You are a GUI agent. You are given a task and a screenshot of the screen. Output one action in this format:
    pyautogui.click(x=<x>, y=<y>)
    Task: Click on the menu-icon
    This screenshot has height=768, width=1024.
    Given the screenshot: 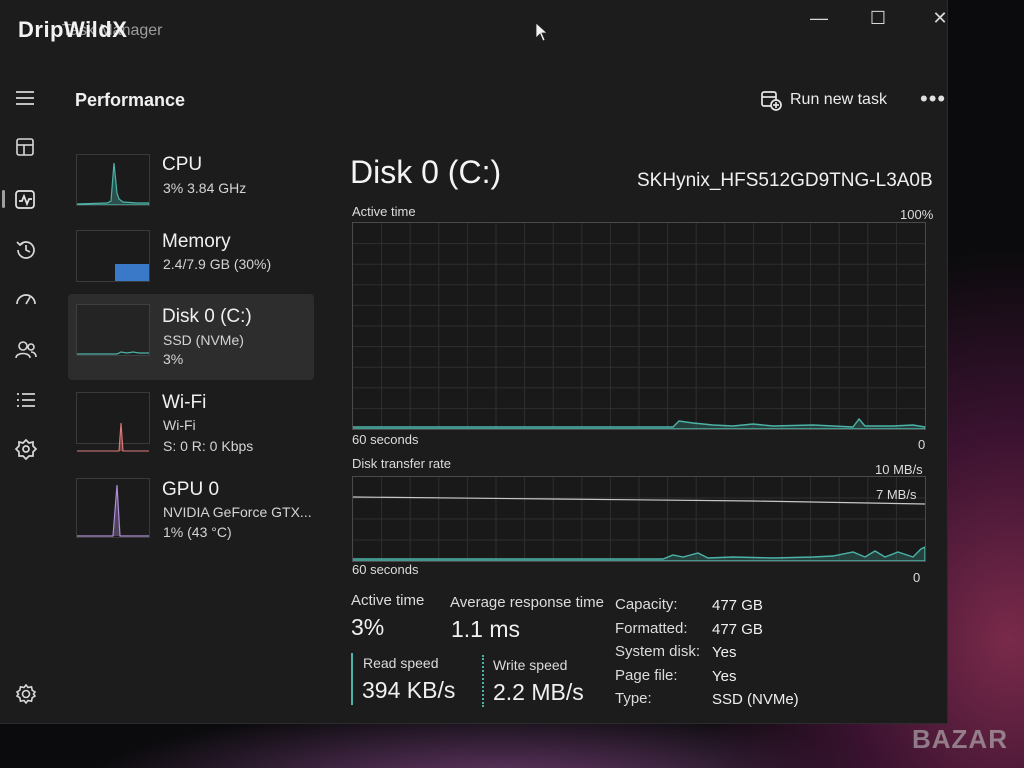 What is the action you would take?
    pyautogui.click(x=26, y=98)
    